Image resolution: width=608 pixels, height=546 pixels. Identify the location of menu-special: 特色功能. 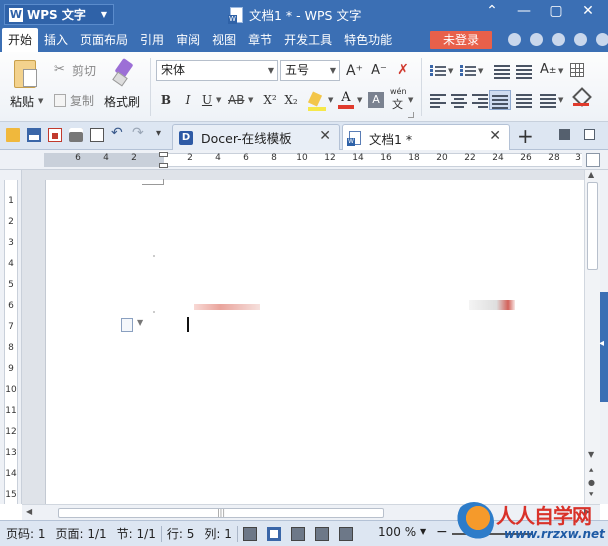
(368, 40).